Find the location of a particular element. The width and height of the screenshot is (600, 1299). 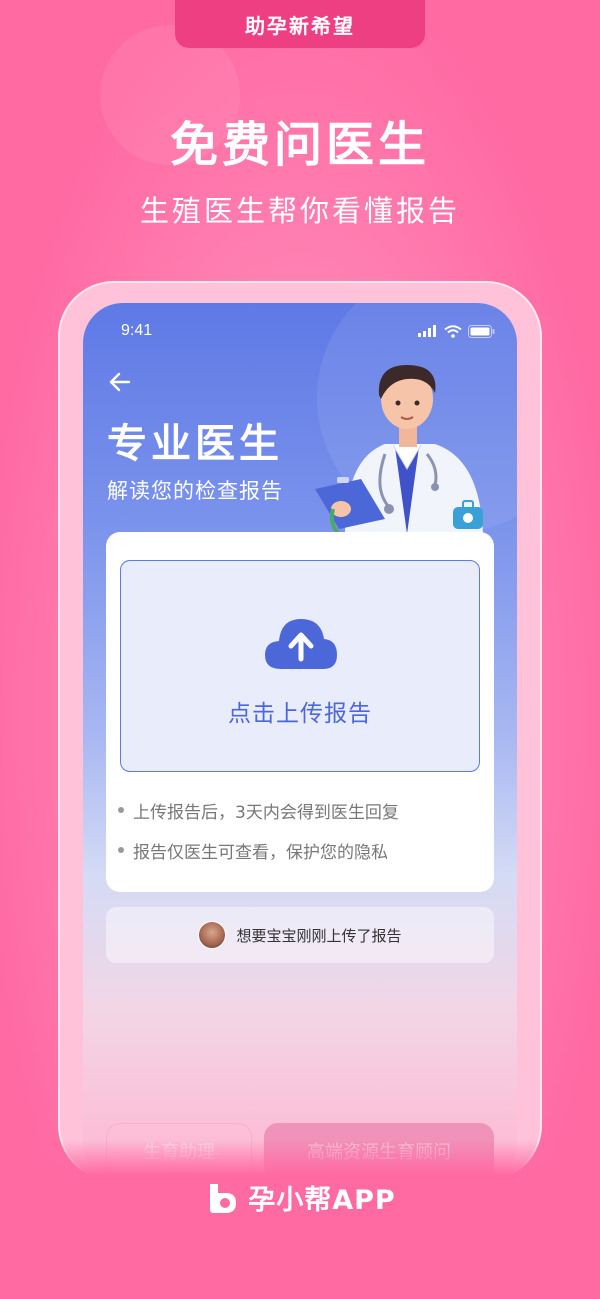

screen-title: 专业医生 is located at coordinates (195, 444).